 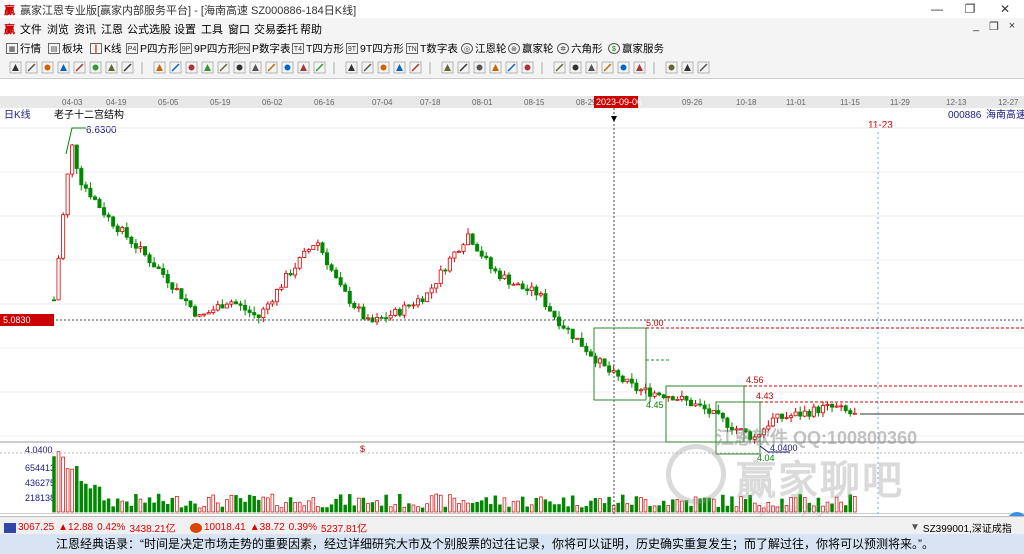 What do you see at coordinates (412, 48) in the screenshot?
I see `t-number-icon: TN` at bounding box center [412, 48].